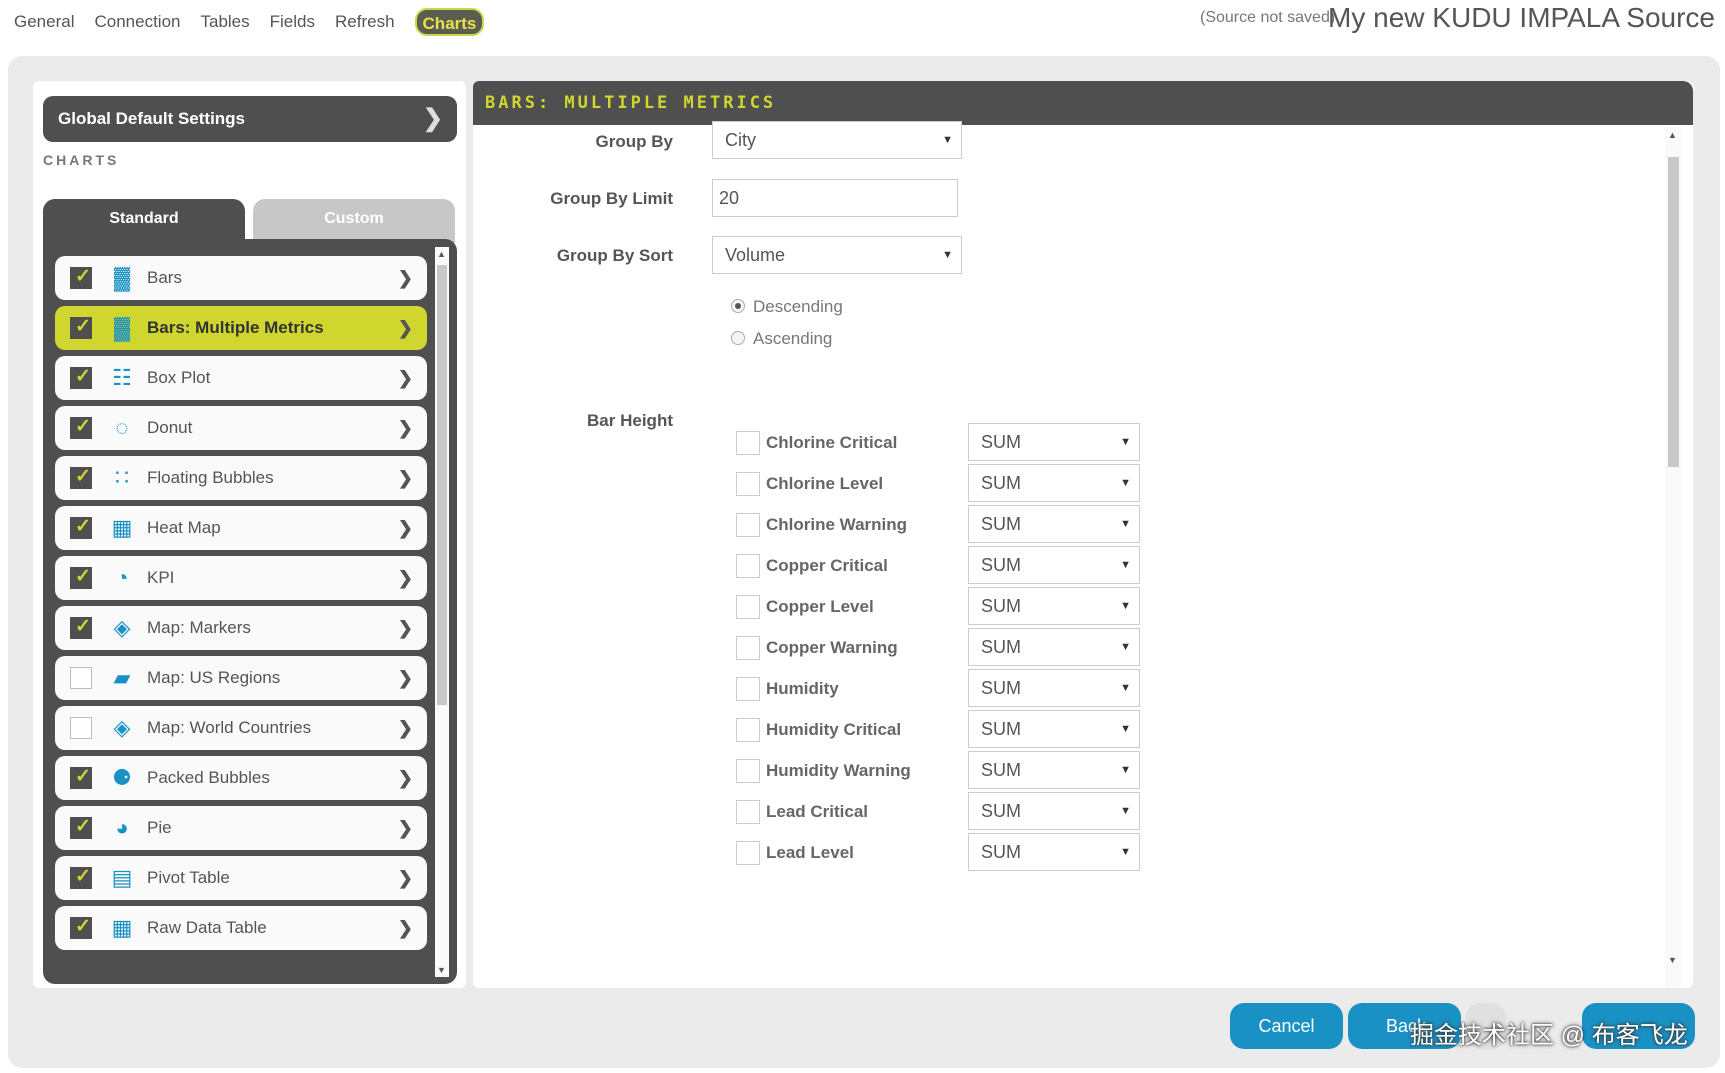 This screenshot has height=1073, width=1725. Describe the element at coordinates (449, 22) in the screenshot. I see `tab-charts: Charts` at that location.